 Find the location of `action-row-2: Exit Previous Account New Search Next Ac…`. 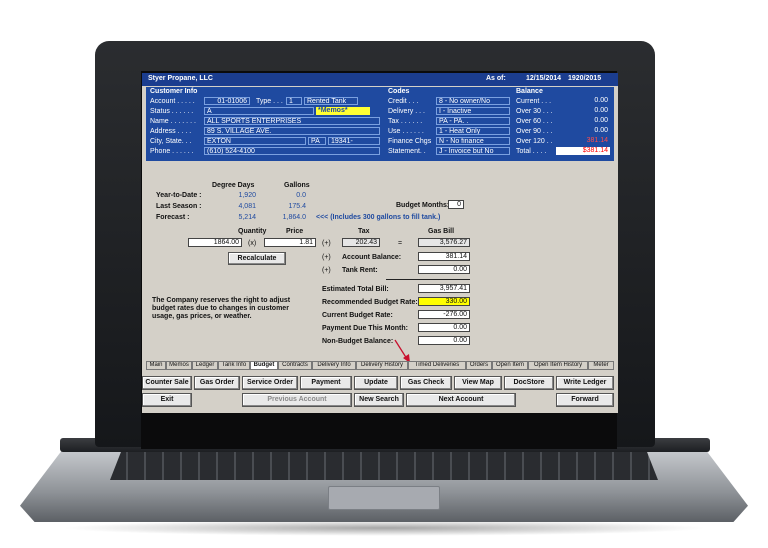

action-row-2: Exit Previous Account New Search Next Ac… is located at coordinates (380, 400).